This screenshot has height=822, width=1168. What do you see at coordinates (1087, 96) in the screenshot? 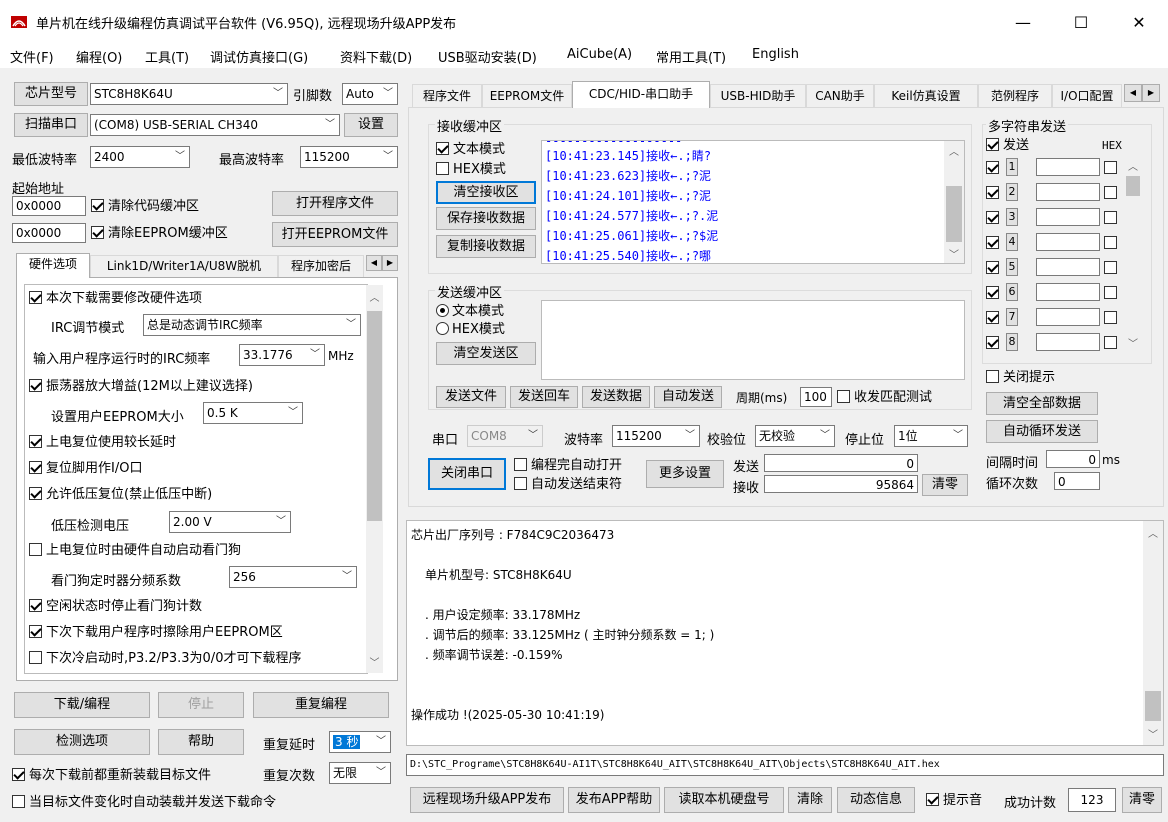
I see `tab-io-config: I/O口配置` at bounding box center [1087, 96].